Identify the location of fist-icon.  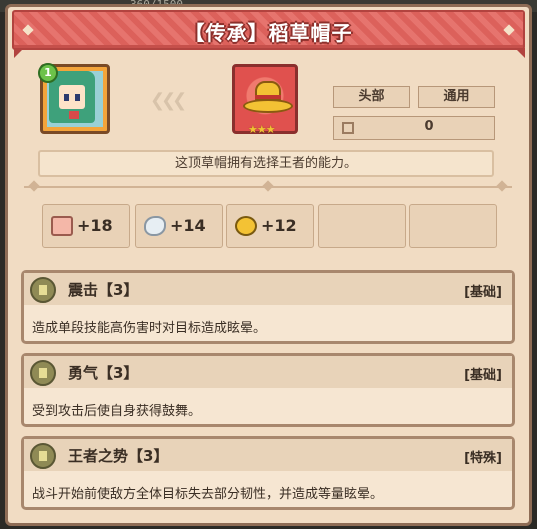
(62, 226).